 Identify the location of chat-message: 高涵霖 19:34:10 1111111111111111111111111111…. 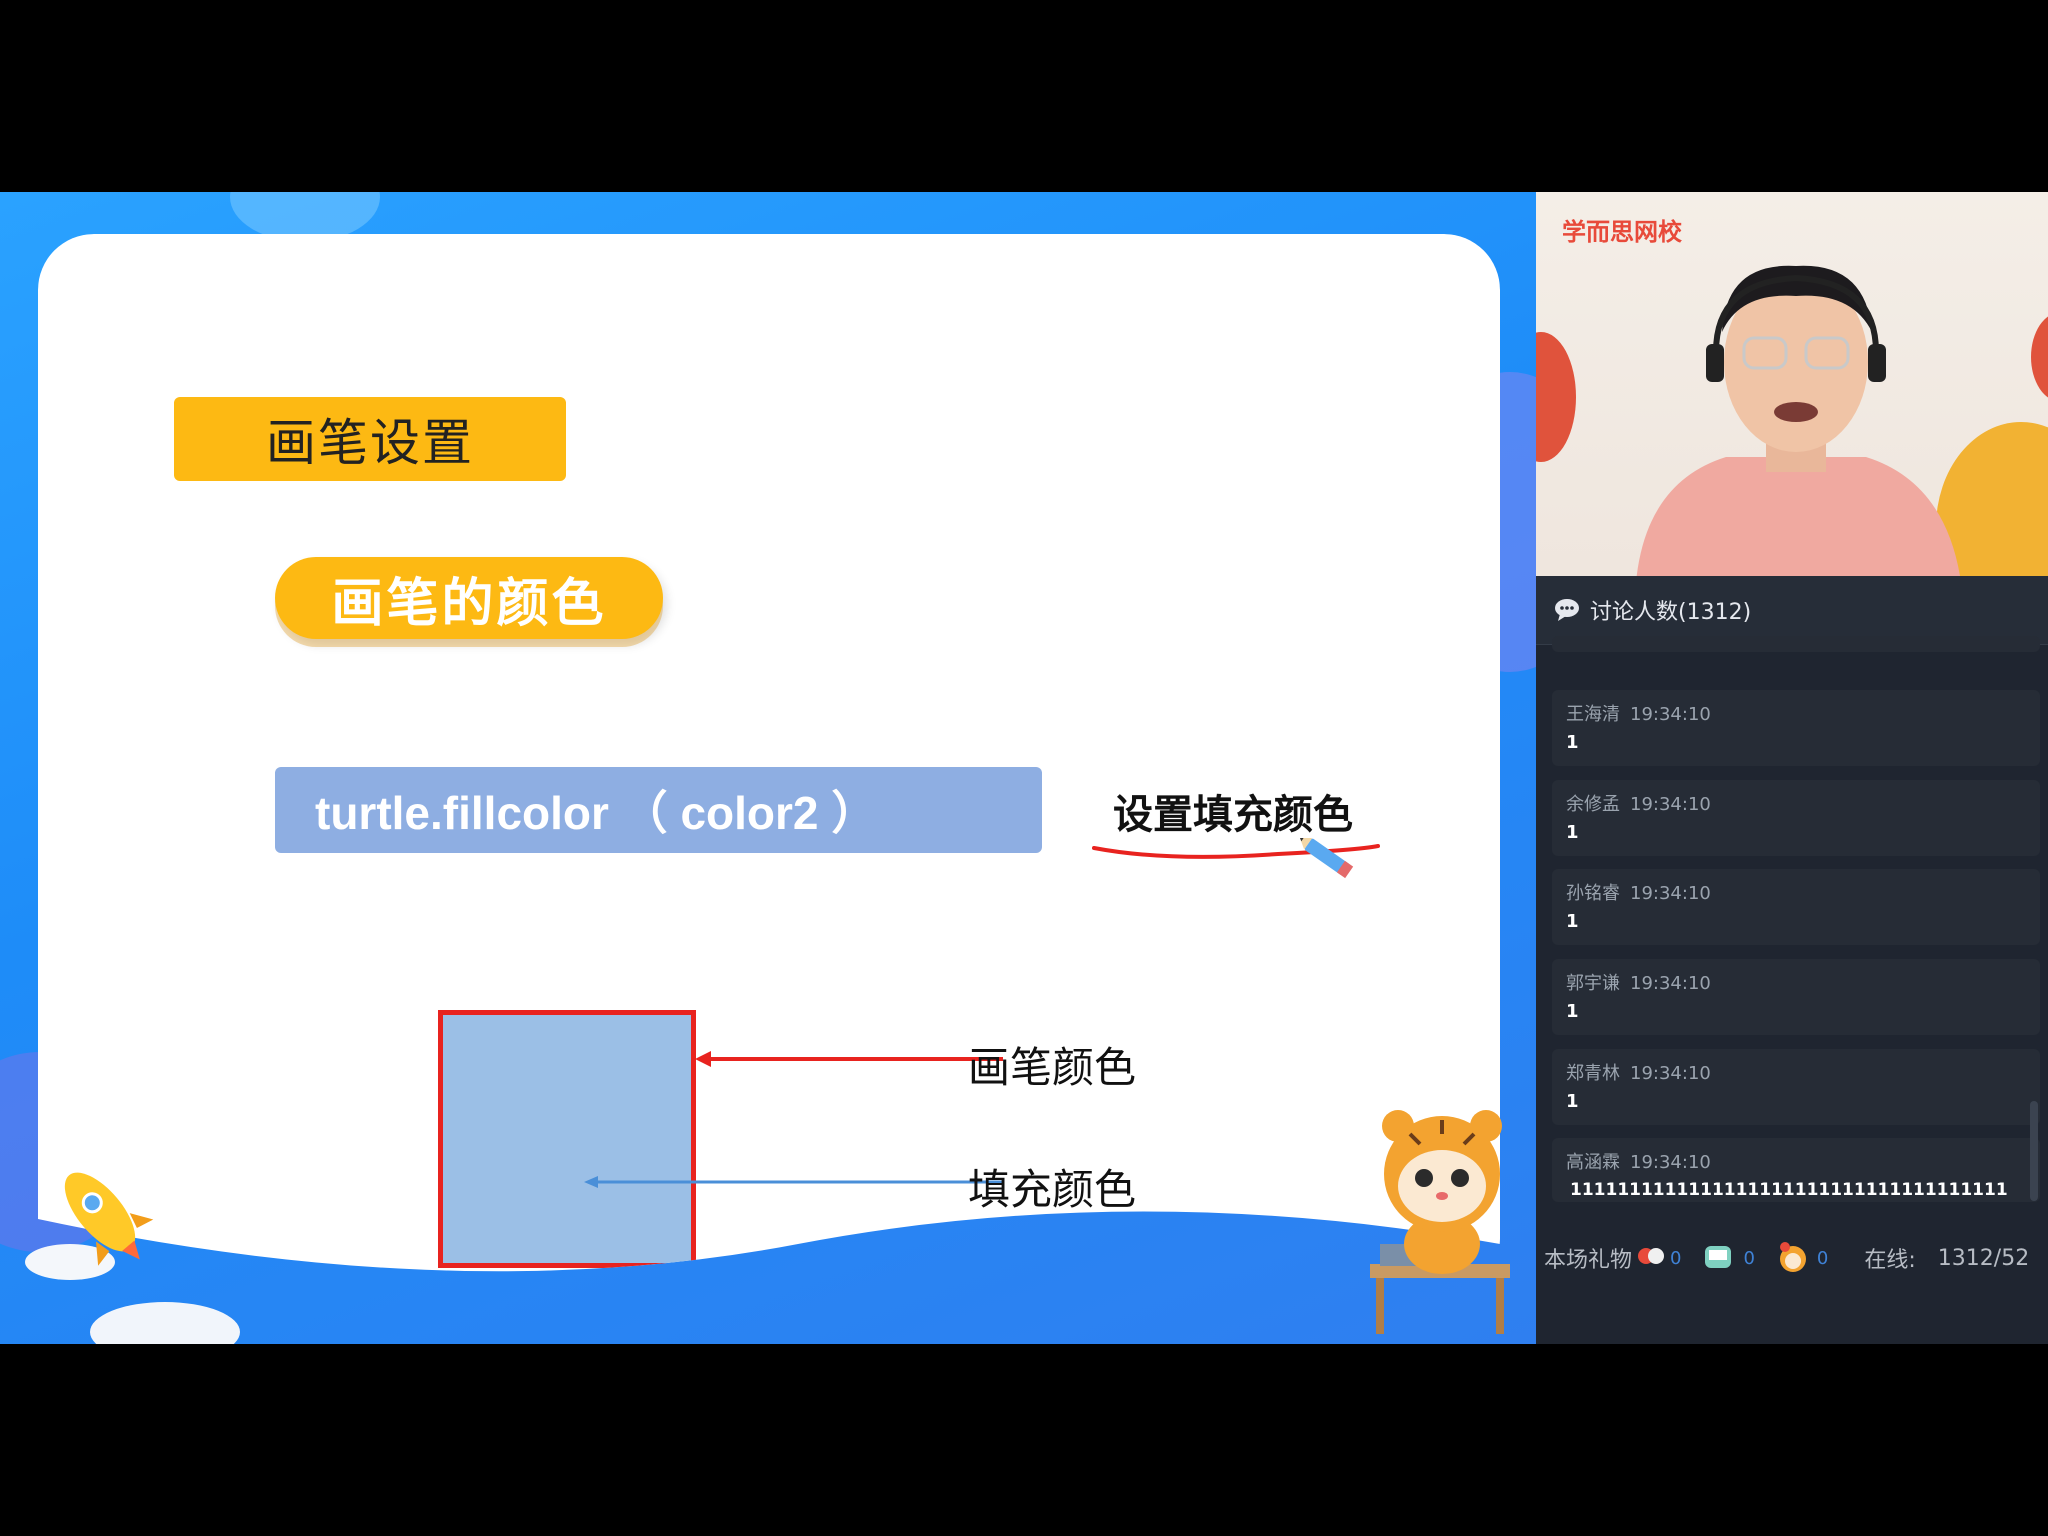
(1796, 1170).